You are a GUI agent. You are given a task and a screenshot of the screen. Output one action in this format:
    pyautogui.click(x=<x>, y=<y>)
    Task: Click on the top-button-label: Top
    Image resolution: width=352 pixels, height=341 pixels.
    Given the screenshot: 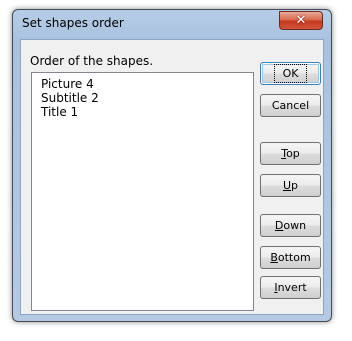 What is the action you would take?
    pyautogui.click(x=290, y=153)
    